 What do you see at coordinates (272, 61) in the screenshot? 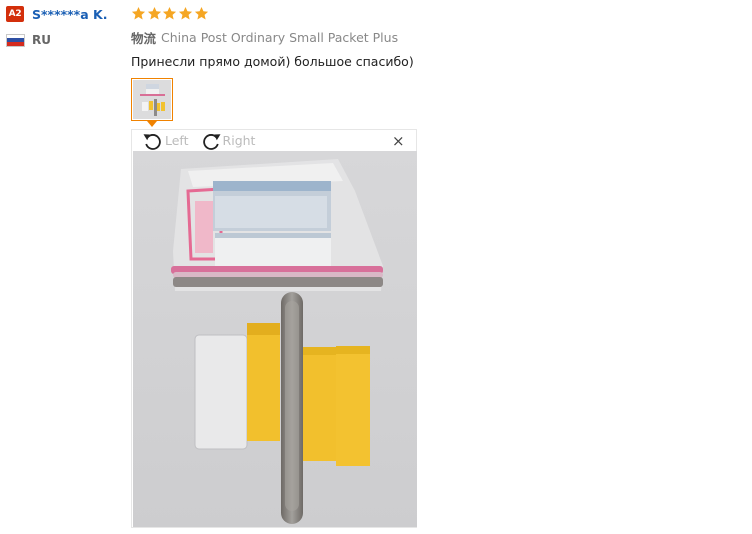
I see `review-comment: Принесли прямо домой) большое спасибо)` at bounding box center [272, 61].